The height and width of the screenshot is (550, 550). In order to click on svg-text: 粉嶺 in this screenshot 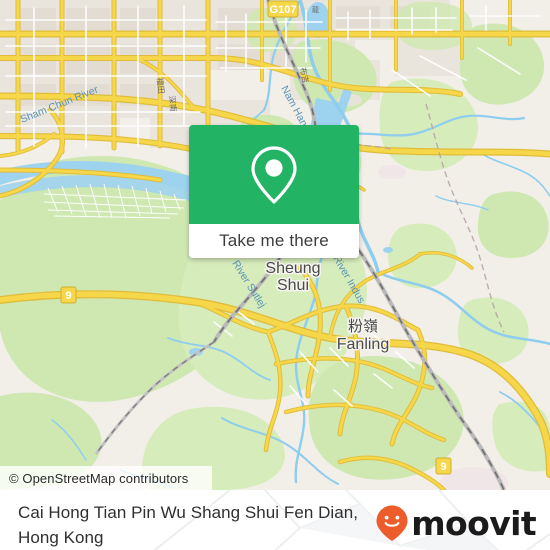, I will do `click(363, 326)`.